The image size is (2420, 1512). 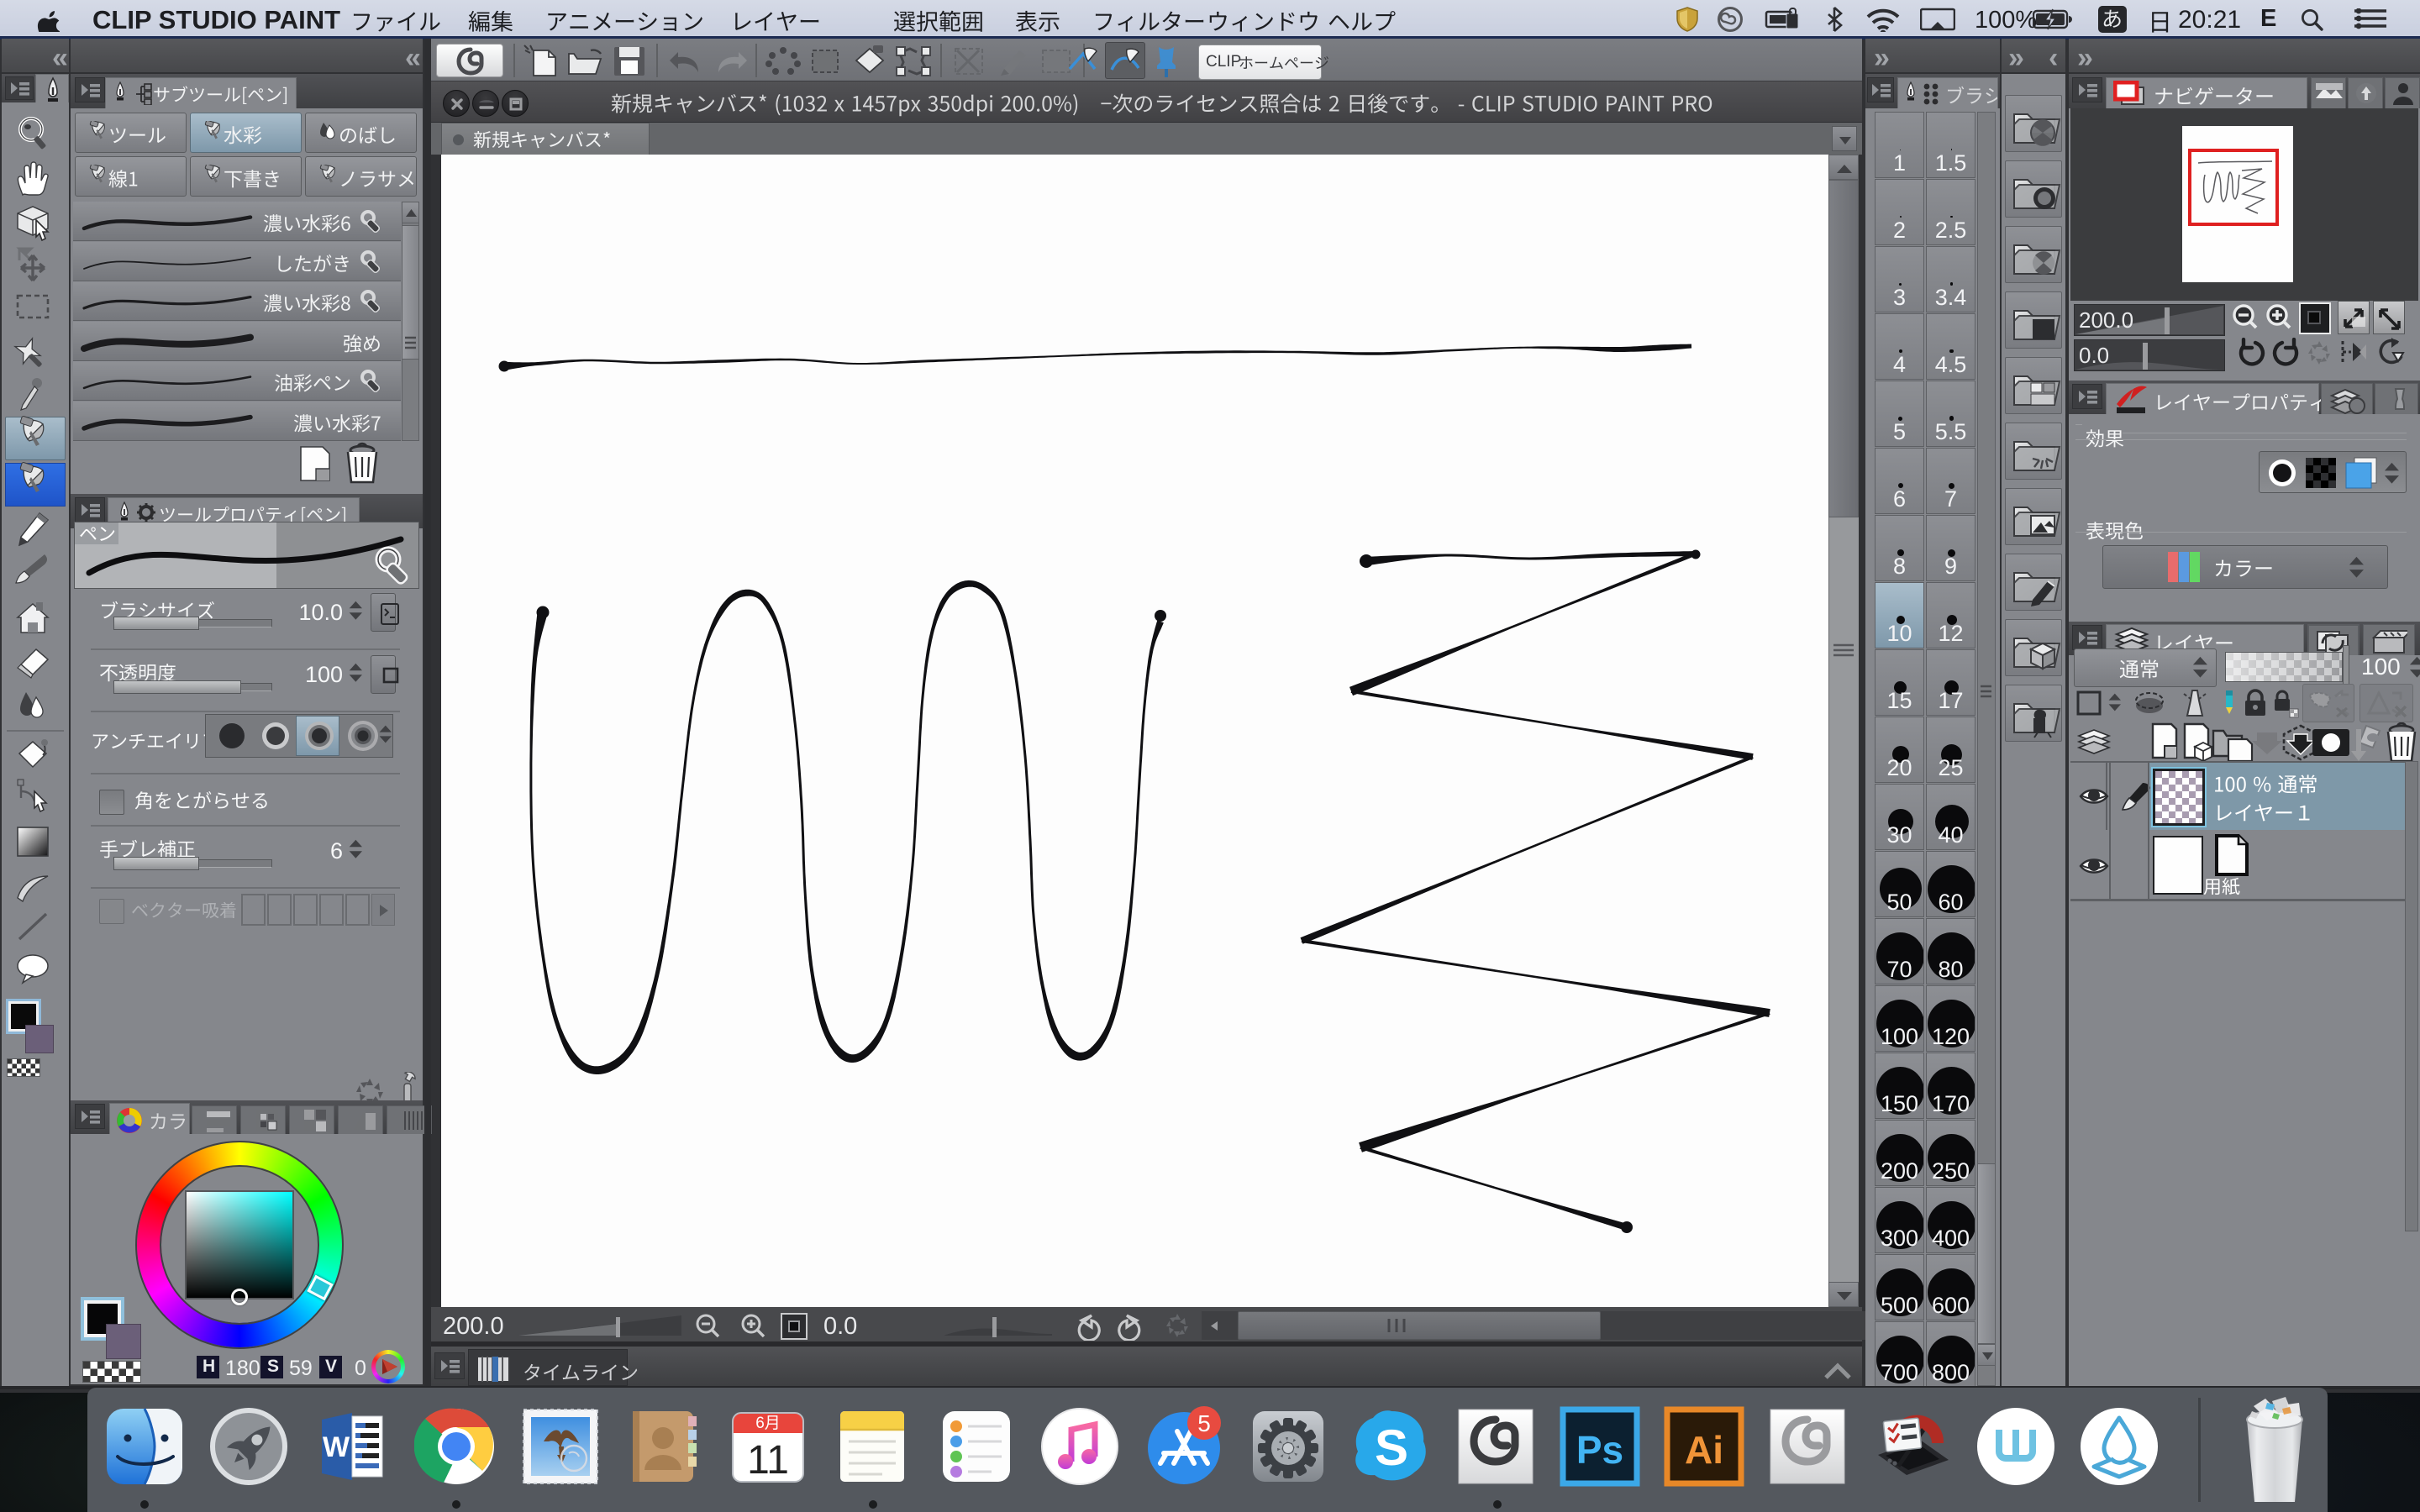 What do you see at coordinates (768, 1423) in the screenshot?
I see `svg-text: 6月` at bounding box center [768, 1423].